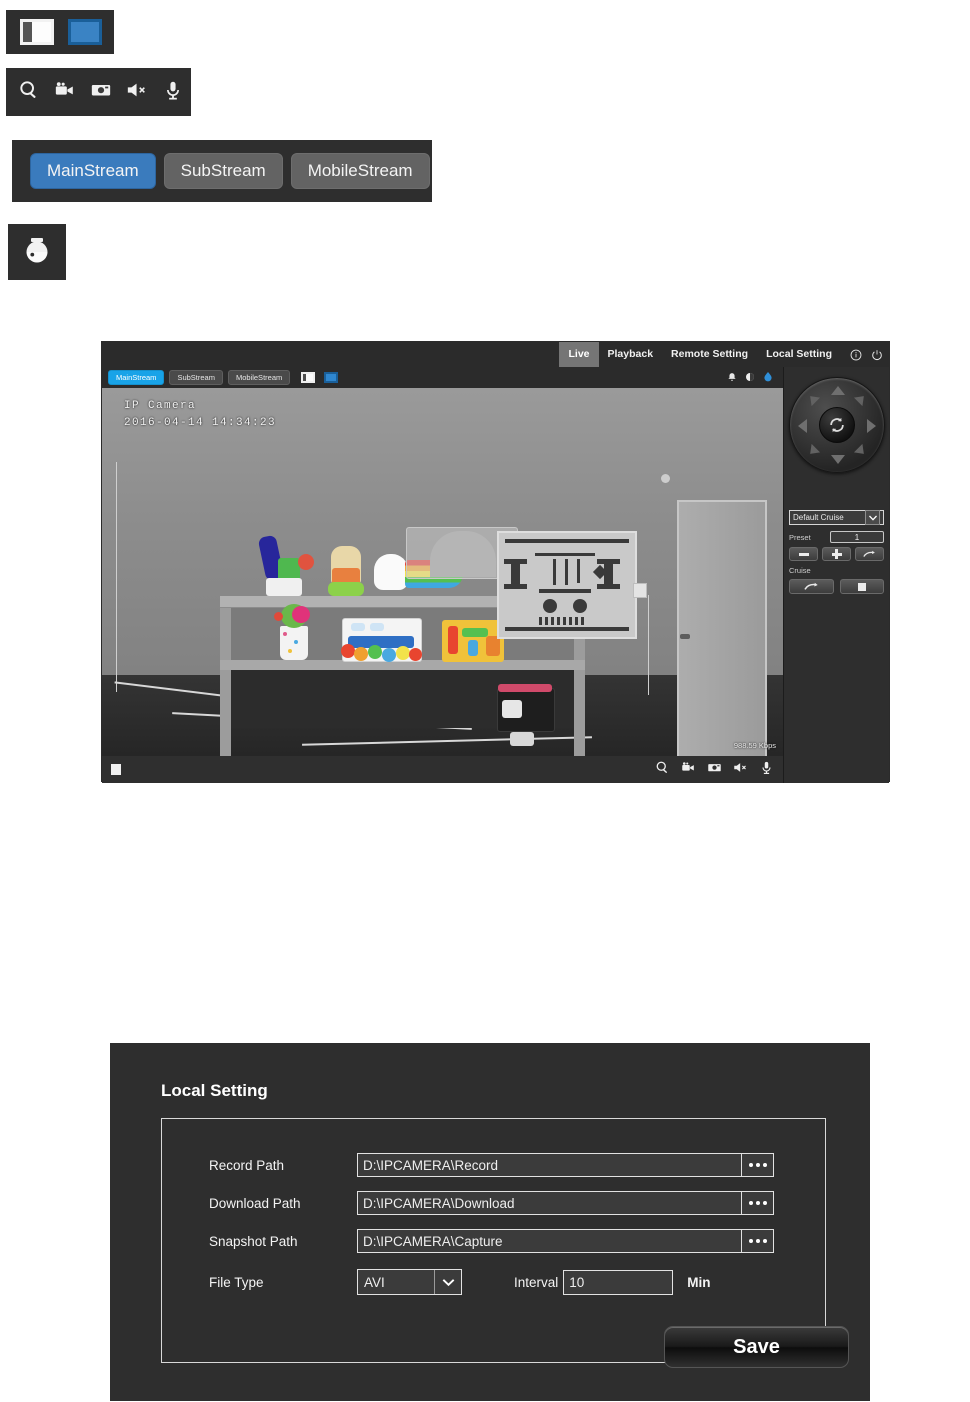 The image size is (970, 1402). I want to click on scene-ball-orange, so click(361, 654).